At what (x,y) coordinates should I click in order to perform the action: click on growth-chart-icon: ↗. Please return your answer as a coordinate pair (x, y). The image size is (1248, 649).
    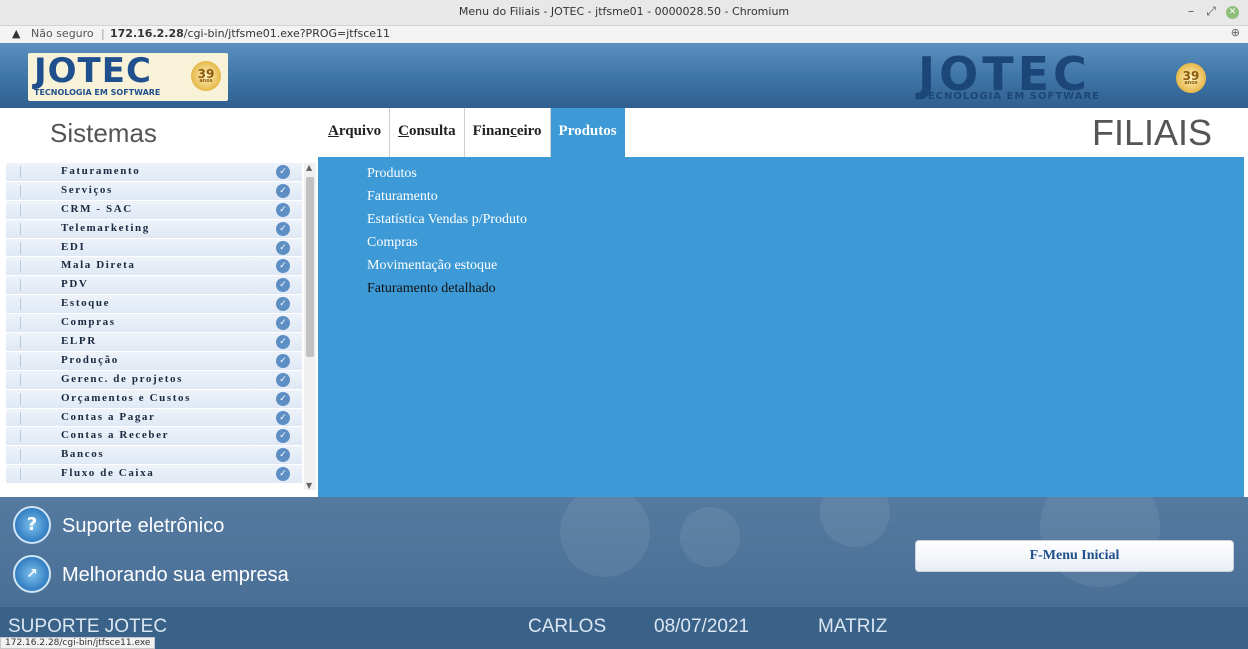
    Looking at the image, I should click on (32, 574).